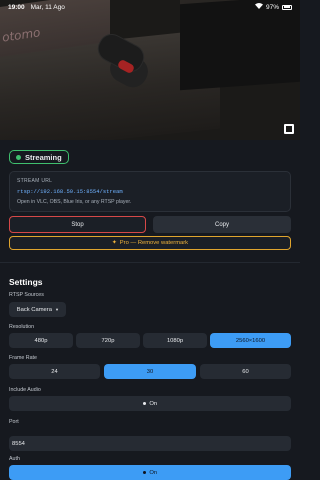 This screenshot has height=480, width=320. Describe the element at coordinates (35, 181) in the screenshot. I see `stream-url-label: STREAM URL` at that location.